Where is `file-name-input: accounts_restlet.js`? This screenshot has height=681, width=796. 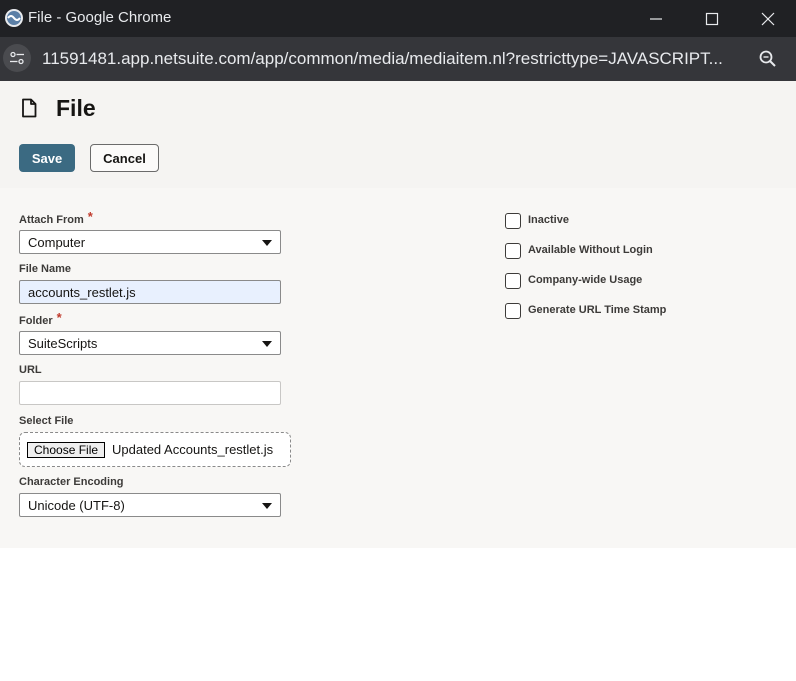
file-name-input: accounts_restlet.js is located at coordinates (150, 292).